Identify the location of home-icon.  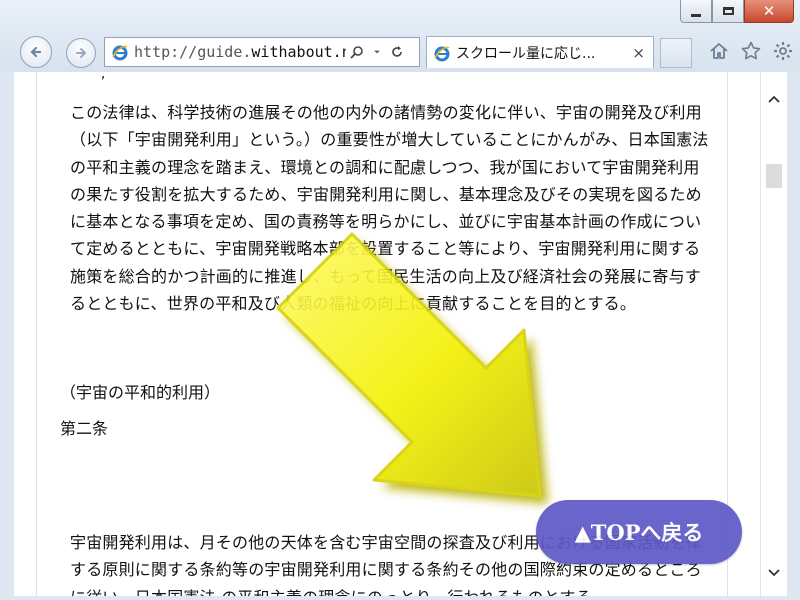
(719, 51).